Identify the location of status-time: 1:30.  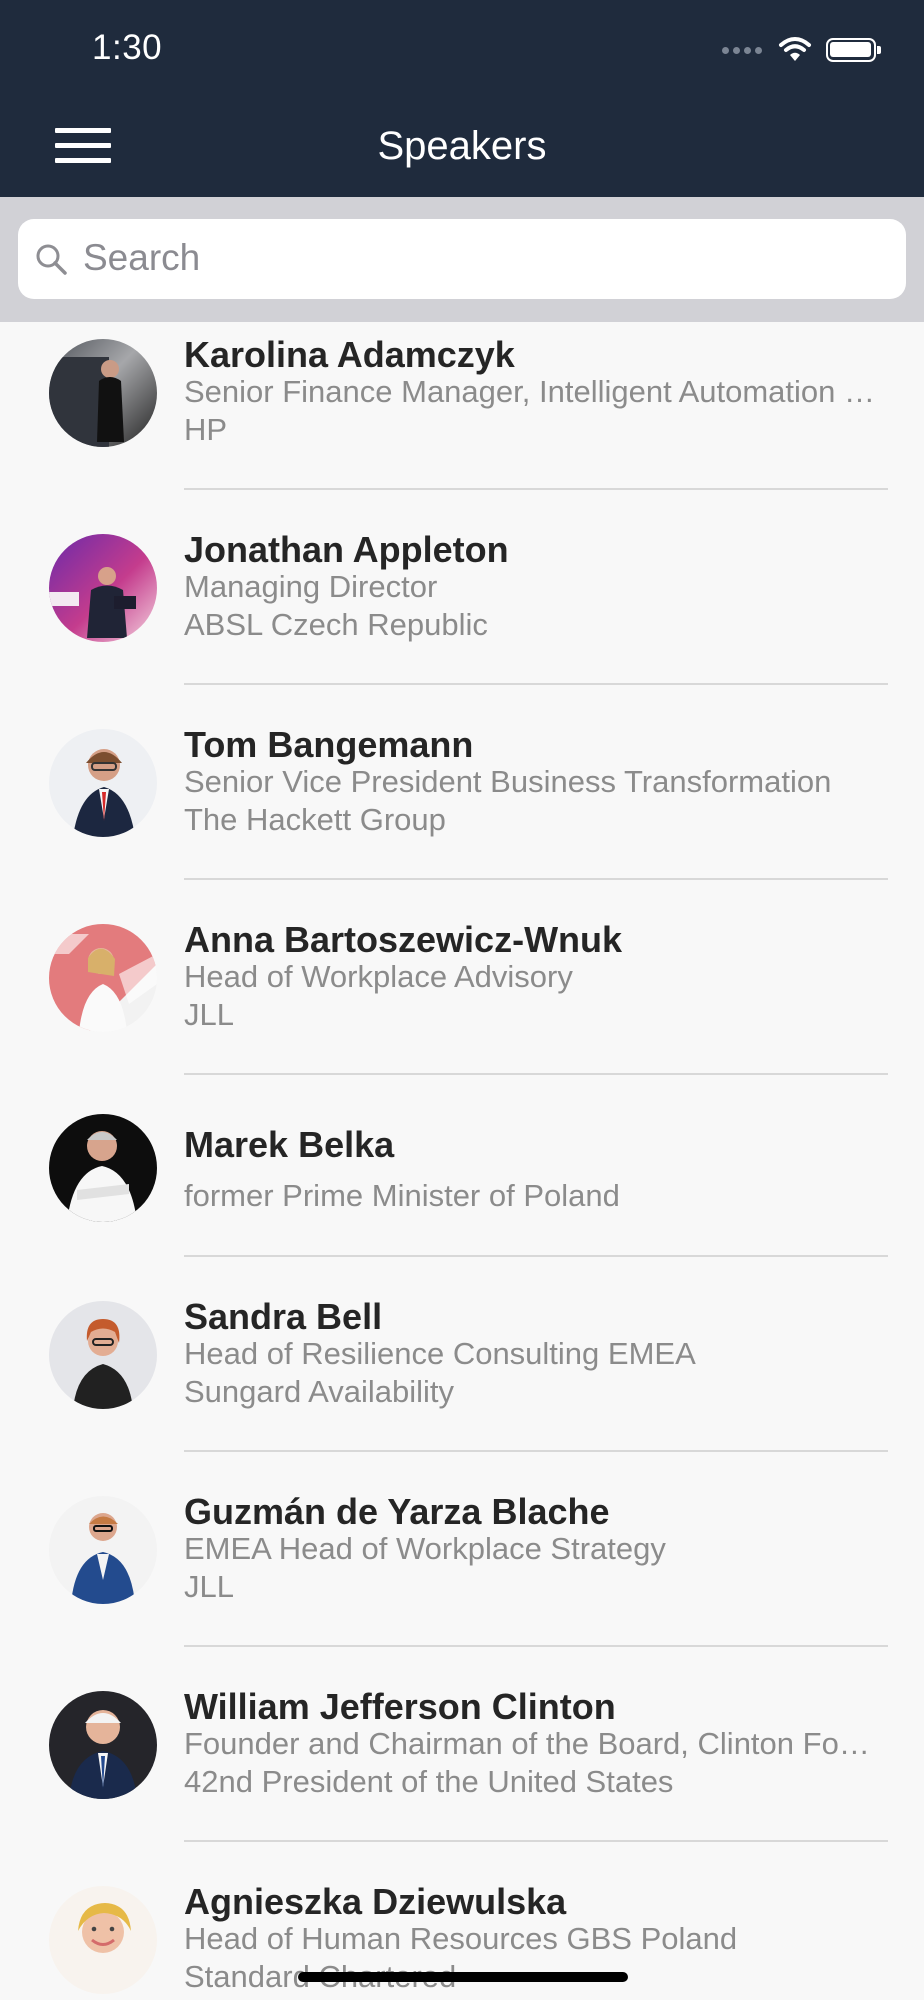
(127, 47).